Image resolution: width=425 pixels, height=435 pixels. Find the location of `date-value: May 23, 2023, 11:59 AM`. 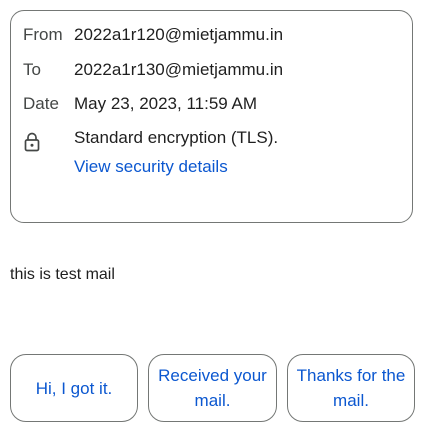

date-value: May 23, 2023, 11:59 AM is located at coordinates (166, 103).